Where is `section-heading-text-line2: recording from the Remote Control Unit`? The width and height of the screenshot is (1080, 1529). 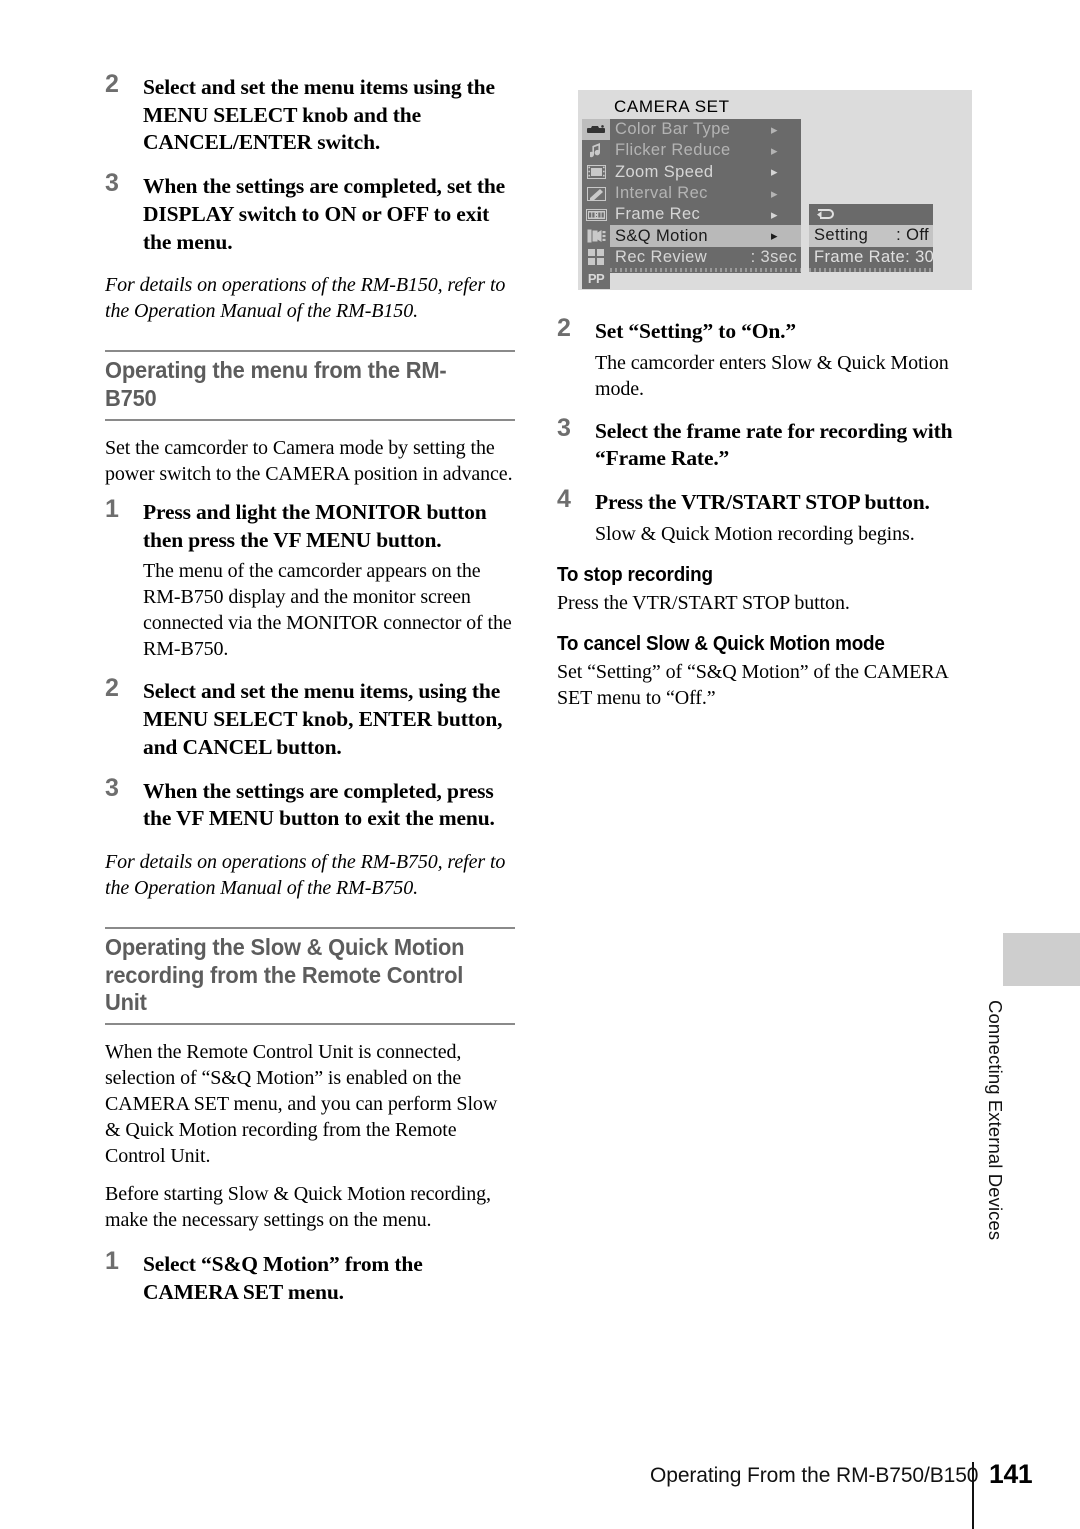 section-heading-text-line2: recording from the Remote Control Unit is located at coordinates (284, 988).